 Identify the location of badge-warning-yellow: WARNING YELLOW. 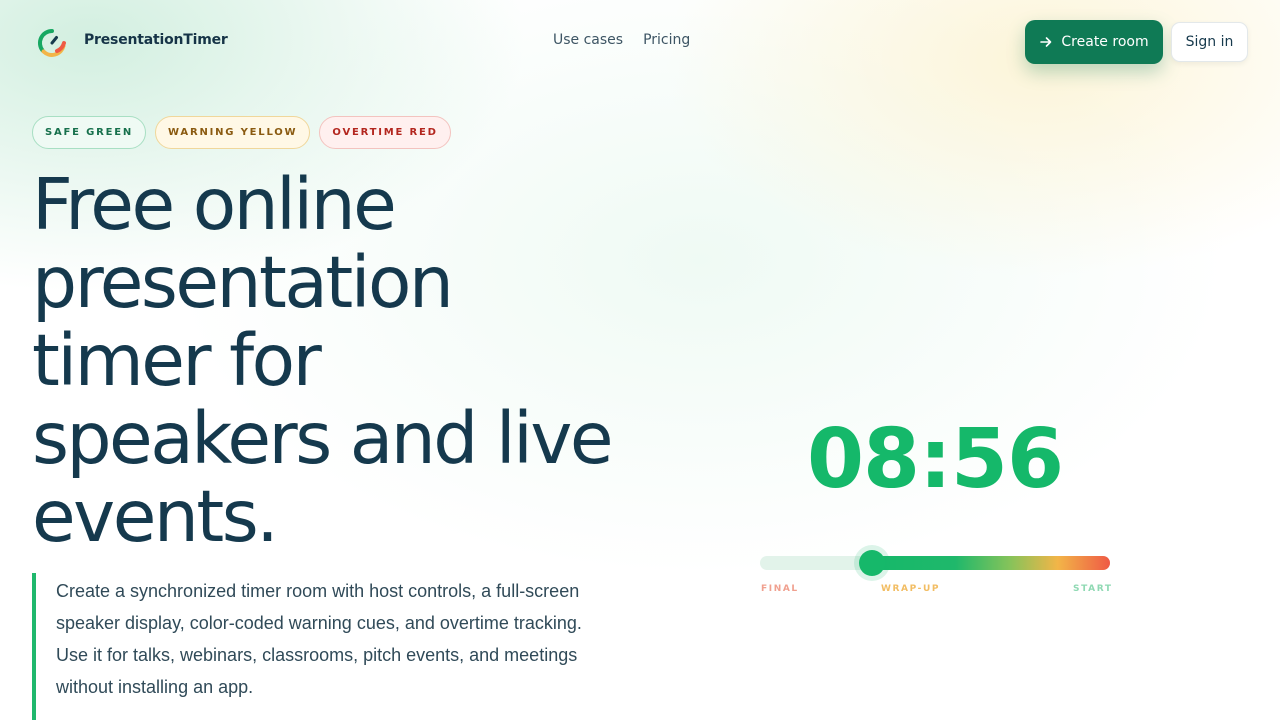
(233, 132).